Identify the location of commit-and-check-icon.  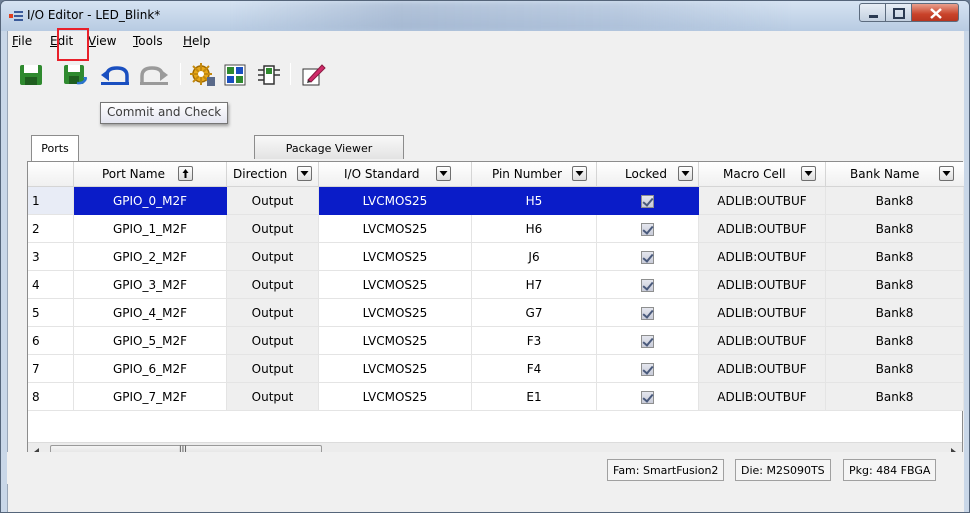
(75, 75).